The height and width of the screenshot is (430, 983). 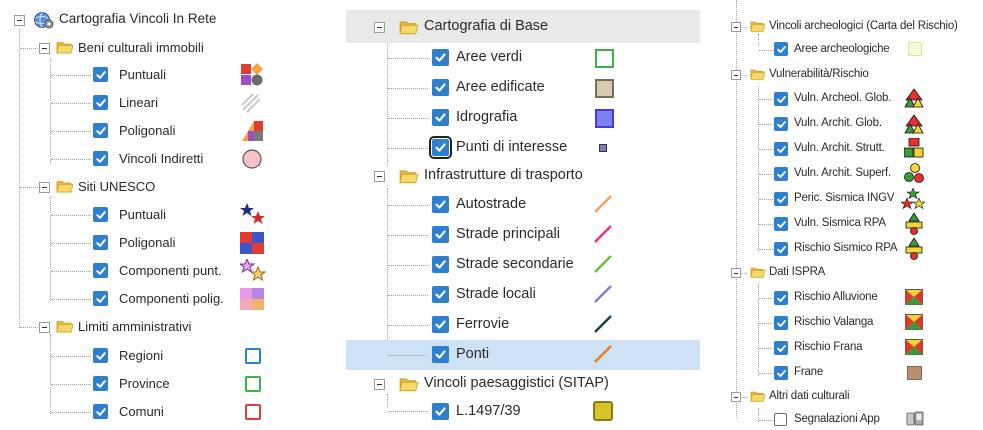 What do you see at coordinates (523, 26) in the screenshot?
I see `tree-node-cartografia-di-base: Cartografia di Base` at bounding box center [523, 26].